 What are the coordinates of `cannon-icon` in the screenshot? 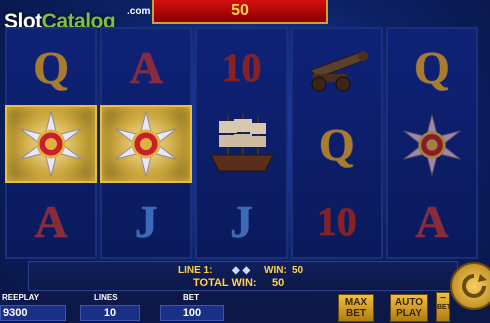 It's located at (338, 70).